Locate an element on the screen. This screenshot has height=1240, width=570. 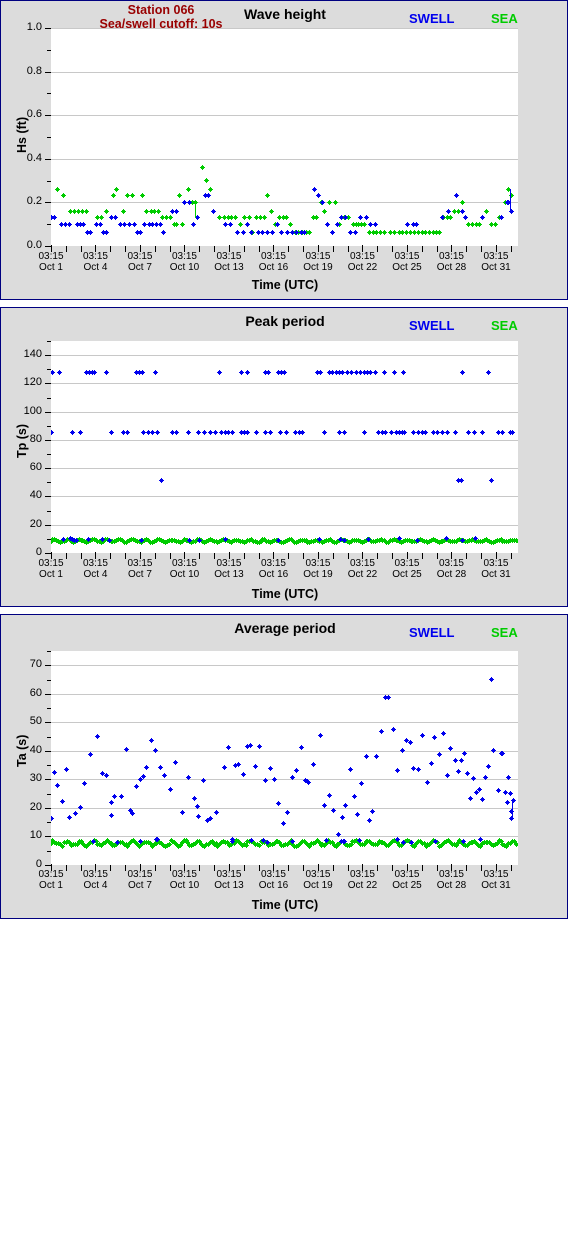
legend-sea-1: SEA is located at coordinates (504, 325).